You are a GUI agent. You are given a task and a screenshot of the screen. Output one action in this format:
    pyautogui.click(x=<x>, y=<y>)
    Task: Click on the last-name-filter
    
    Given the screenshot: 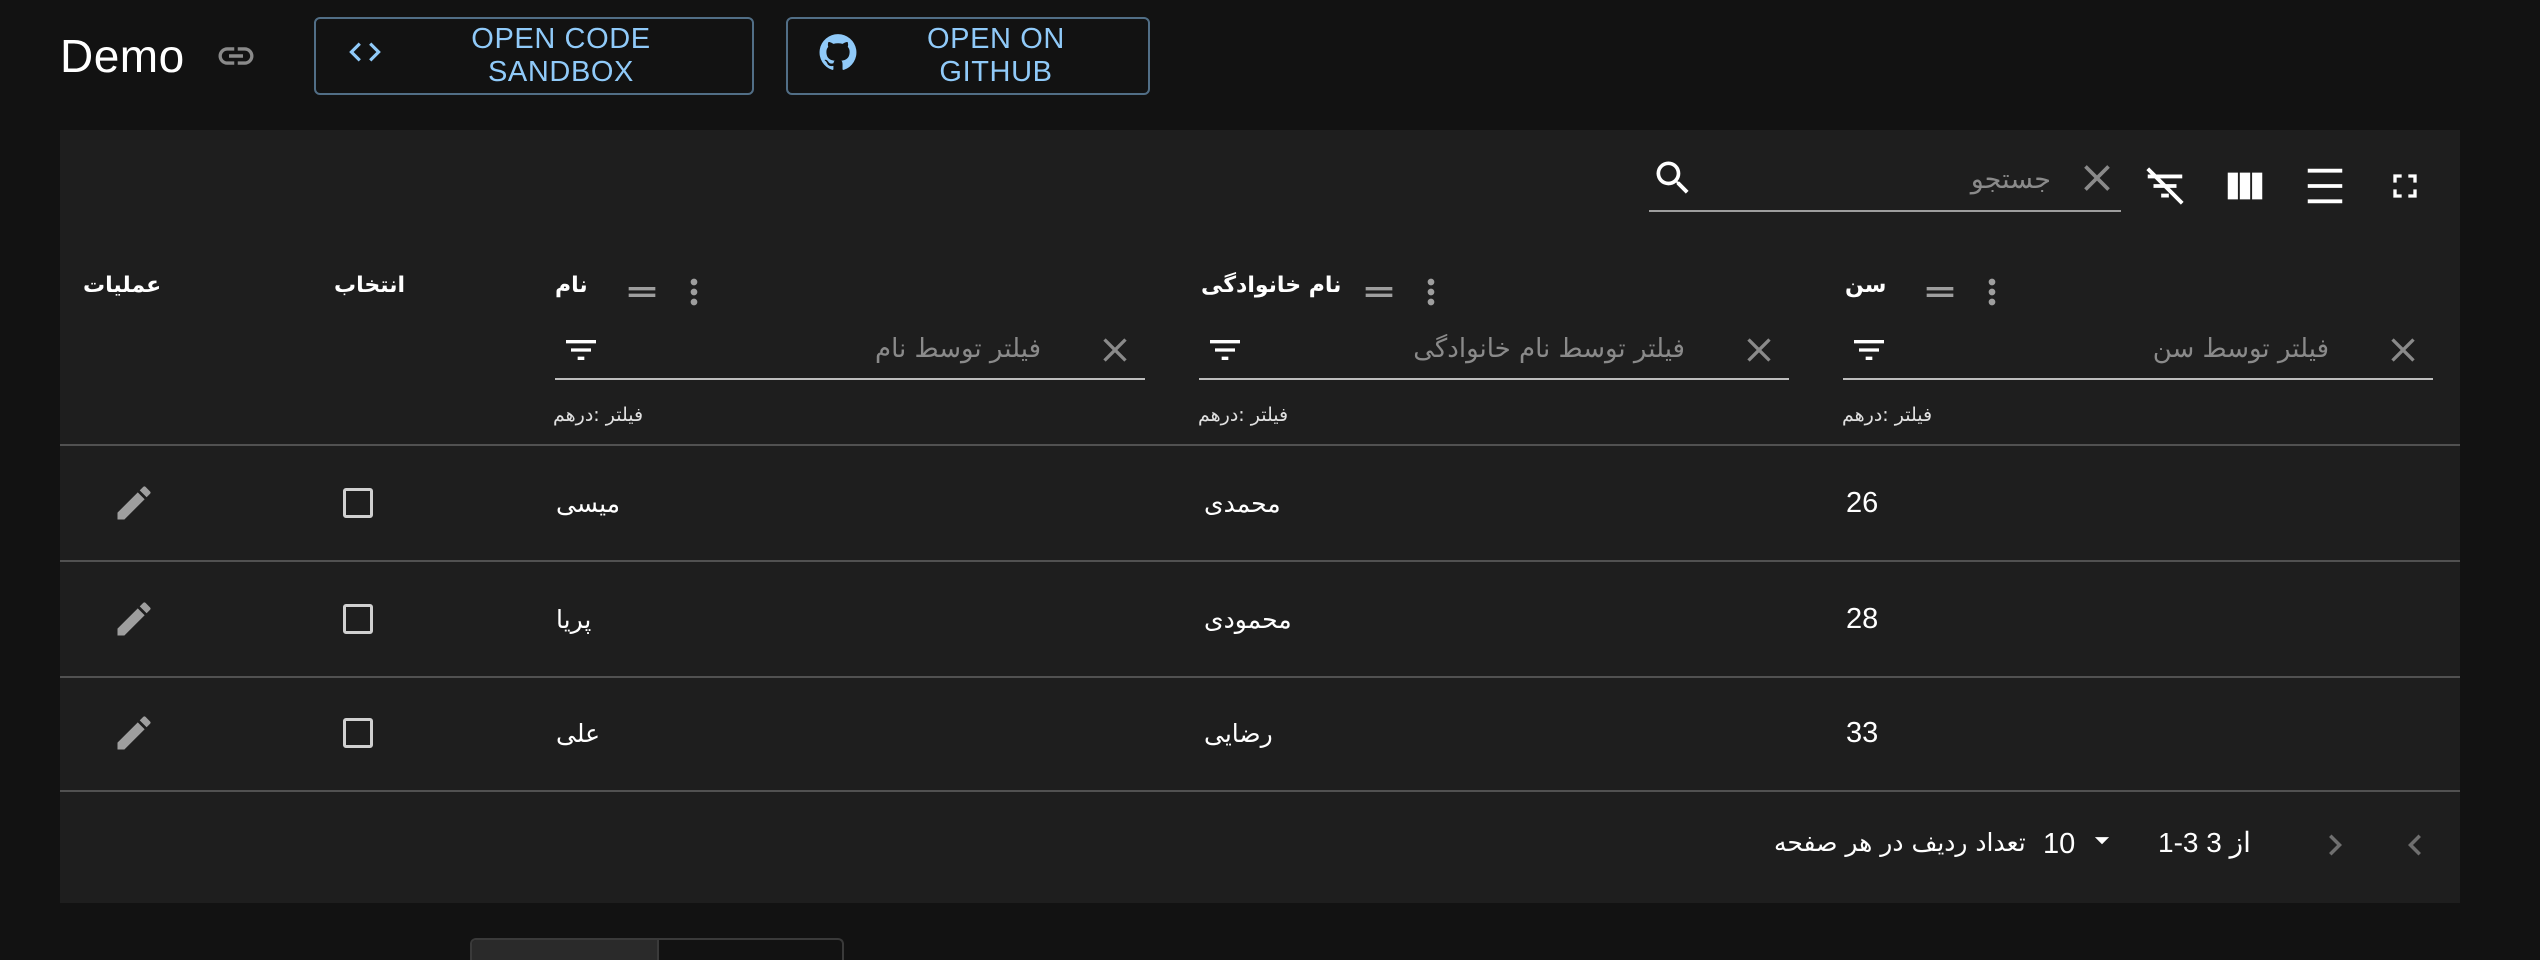 What is the action you would take?
    pyautogui.click(x=1494, y=351)
    